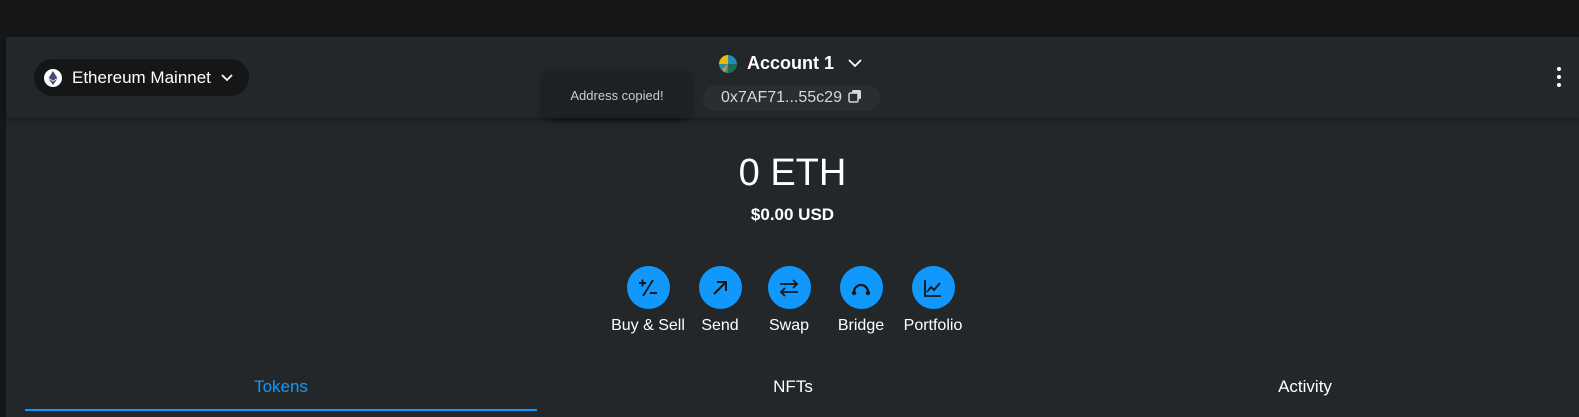  I want to click on bridge-icon, so click(861, 287).